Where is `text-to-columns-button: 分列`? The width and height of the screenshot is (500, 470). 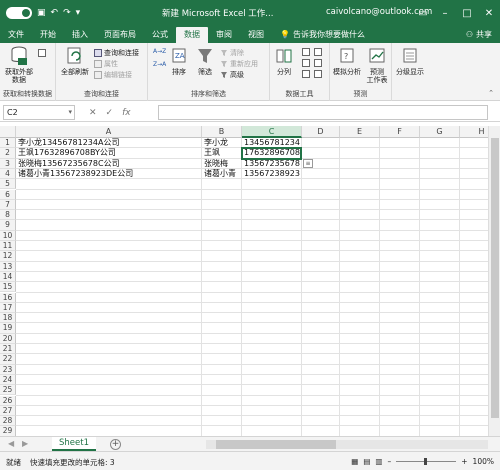
text-to-columns-button: 分列 is located at coordinates (284, 61).